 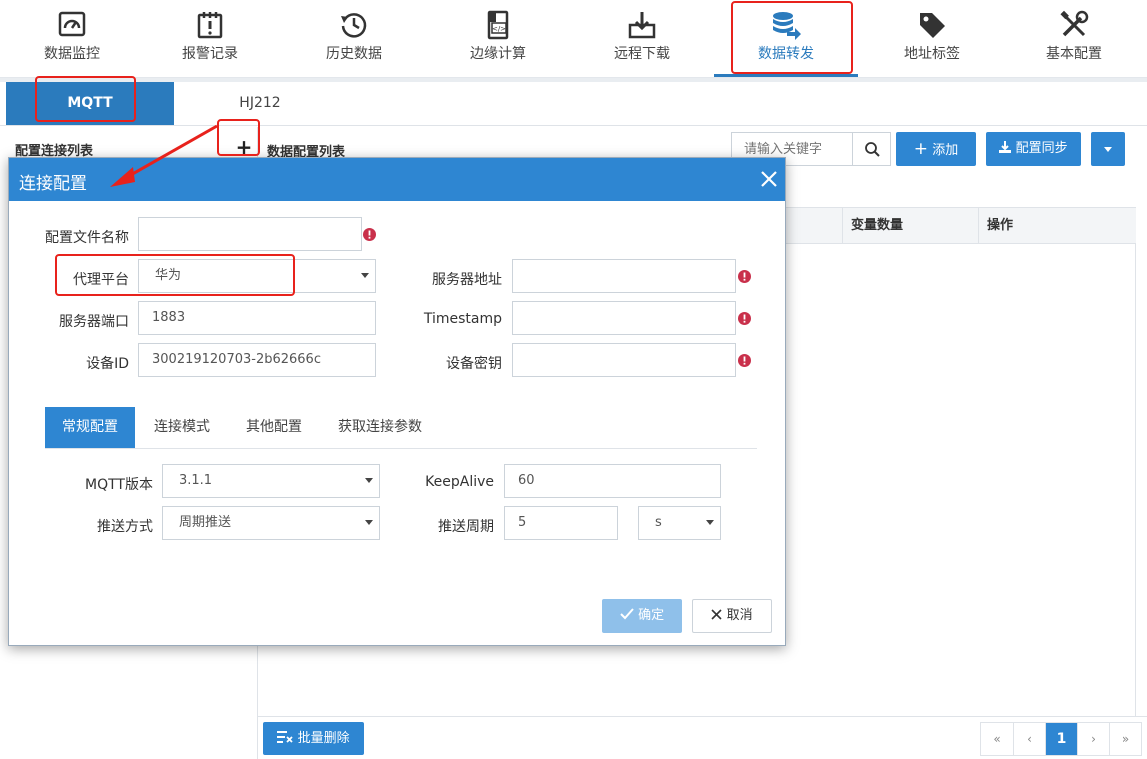 What do you see at coordinates (642, 54) in the screenshot?
I see `nav-label: 远程下载` at bounding box center [642, 54].